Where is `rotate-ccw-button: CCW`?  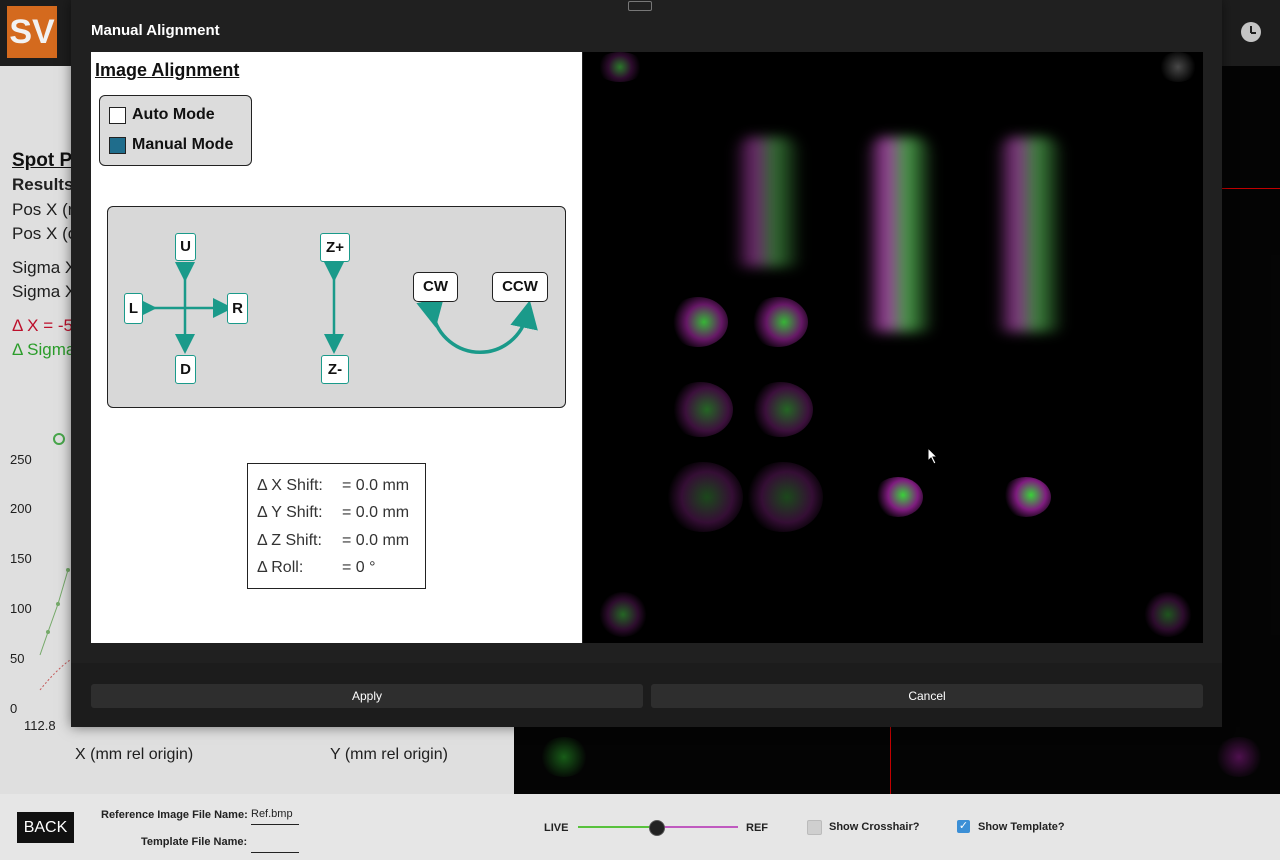 rotate-ccw-button: CCW is located at coordinates (520, 287).